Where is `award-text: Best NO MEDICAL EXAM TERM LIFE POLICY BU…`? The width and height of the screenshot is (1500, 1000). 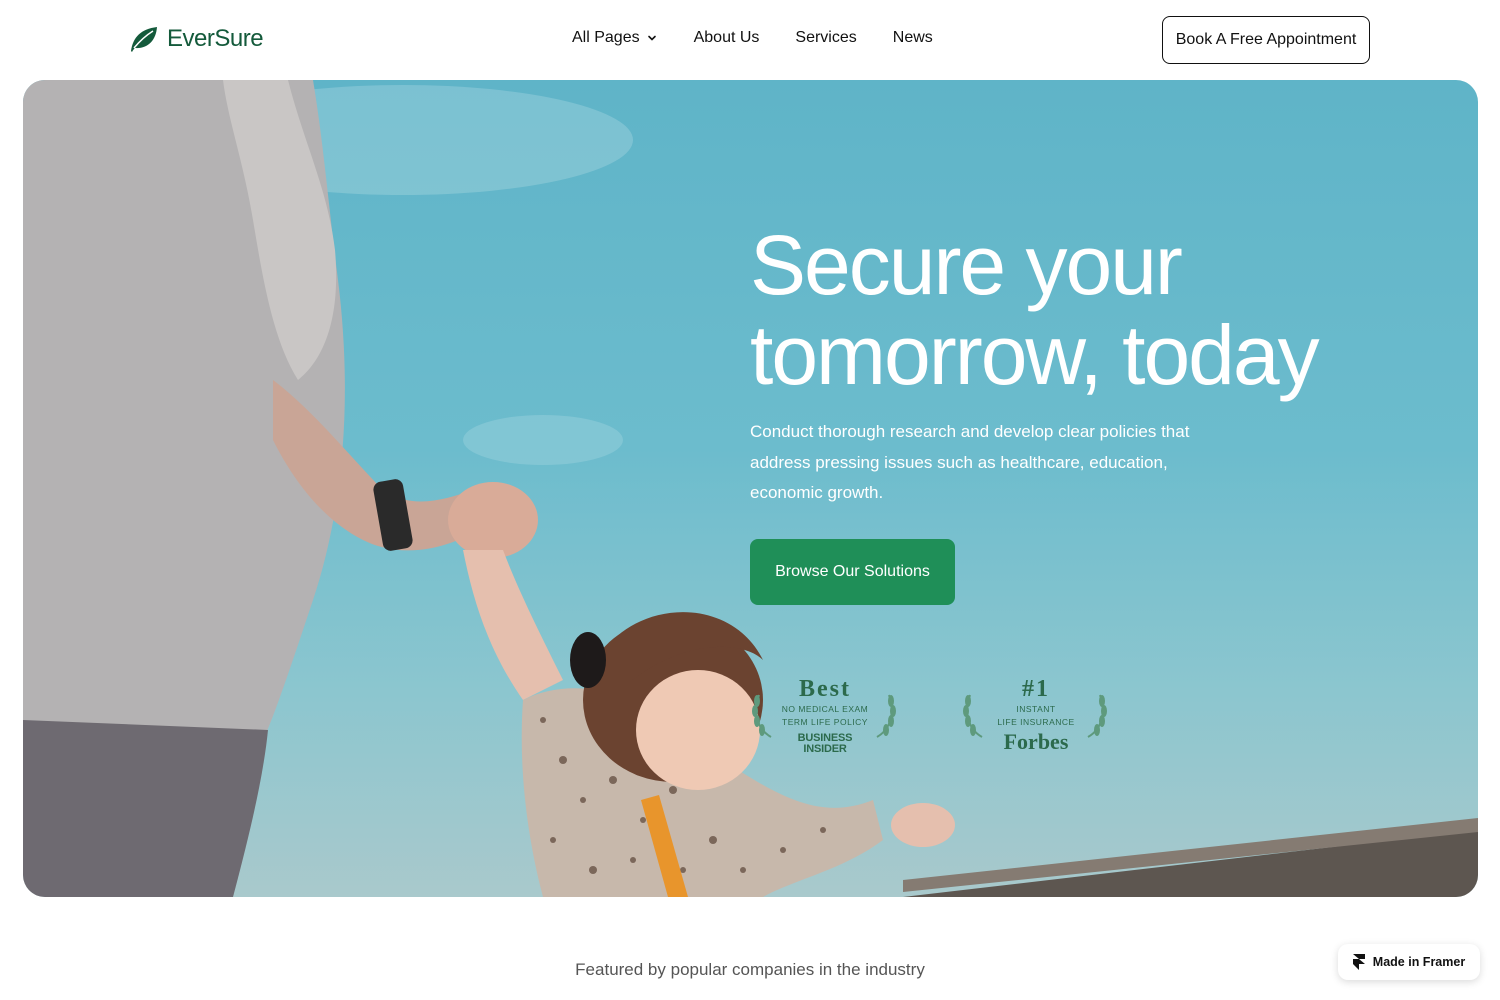 award-text: Best NO MEDICAL EXAM TERM LIFE POLICY BU… is located at coordinates (825, 715).